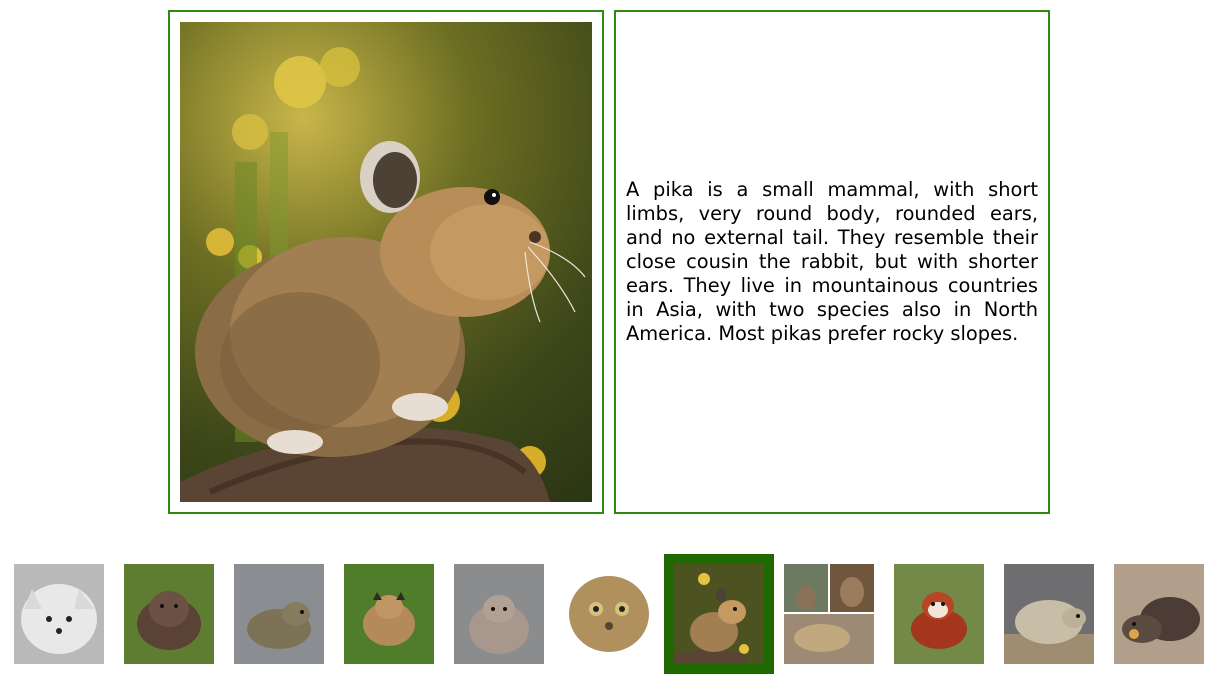 Image resolution: width=1221 pixels, height=694 pixels. What do you see at coordinates (829, 614) in the screenshot?
I see `thumbnail-quokka-collage` at bounding box center [829, 614].